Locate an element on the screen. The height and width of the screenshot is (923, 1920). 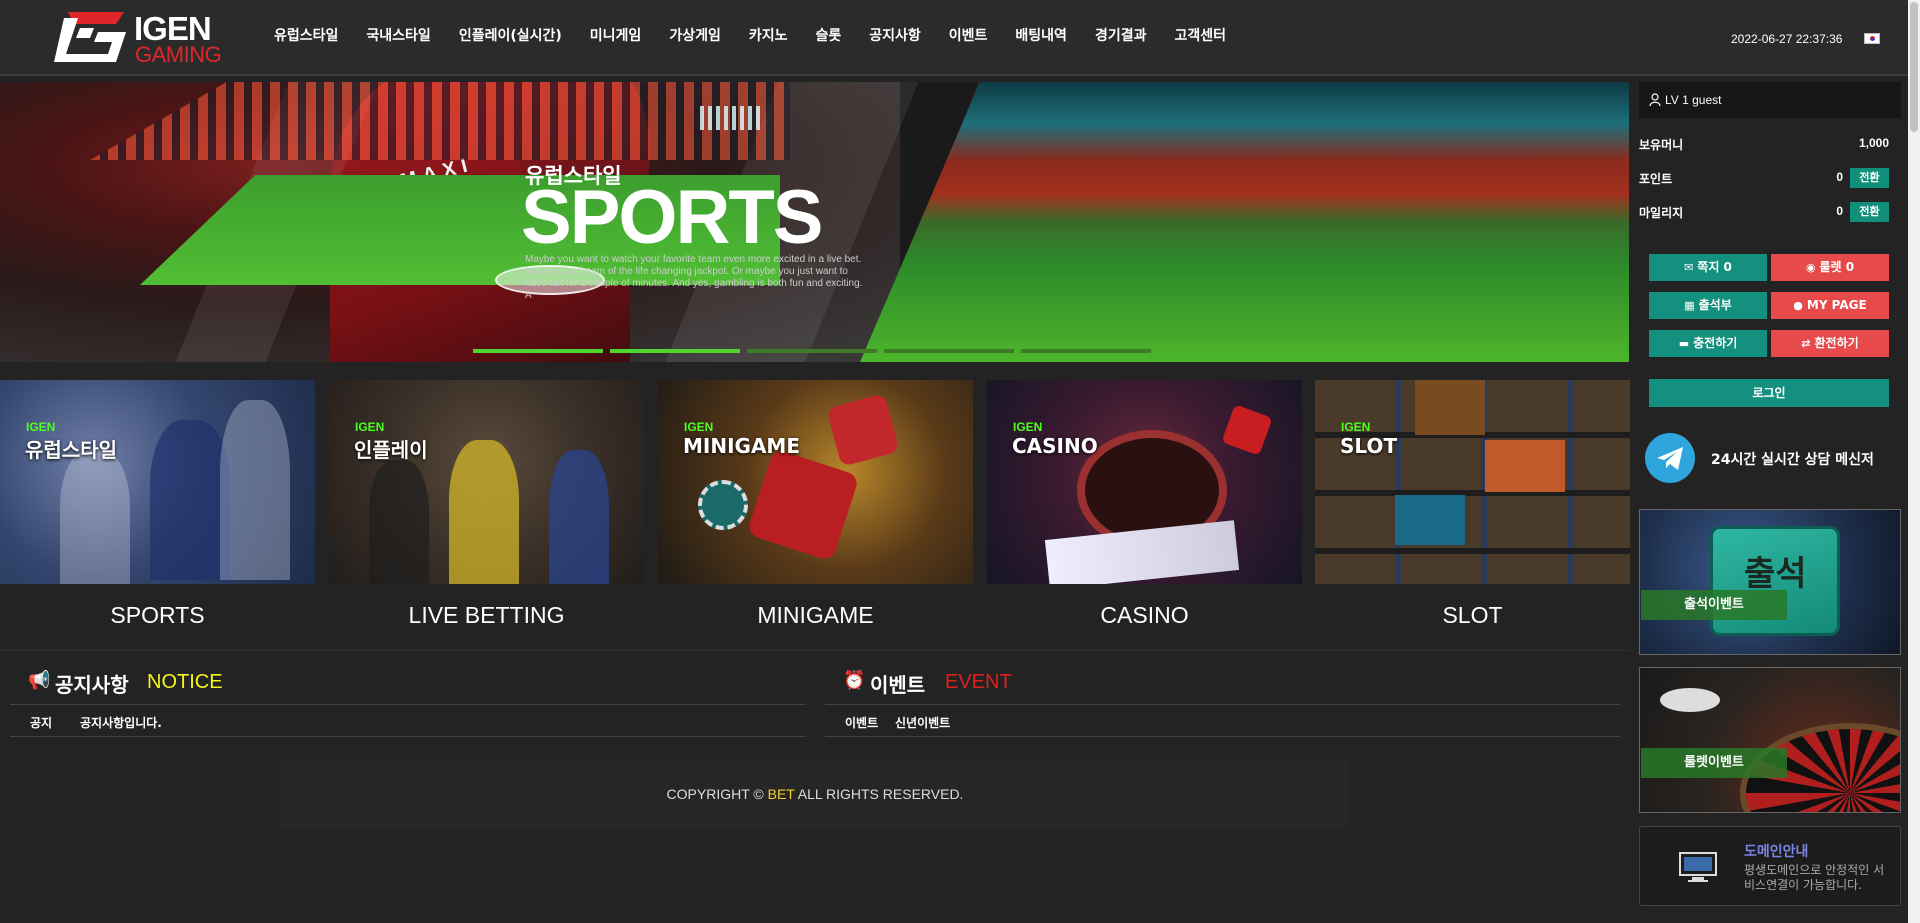
card-label: MINIGAME is located at coordinates (815, 615).